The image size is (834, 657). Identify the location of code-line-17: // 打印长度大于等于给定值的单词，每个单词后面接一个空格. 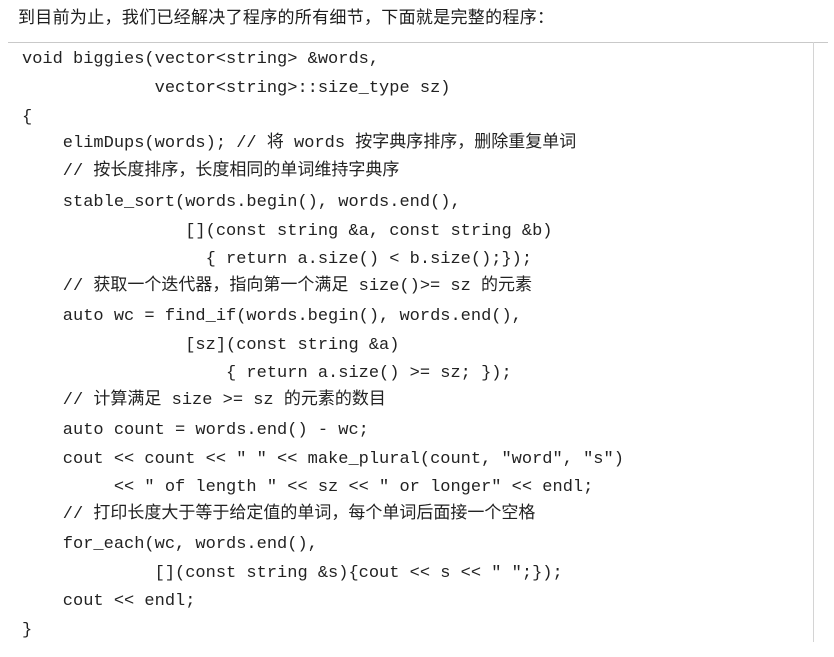
(279, 514).